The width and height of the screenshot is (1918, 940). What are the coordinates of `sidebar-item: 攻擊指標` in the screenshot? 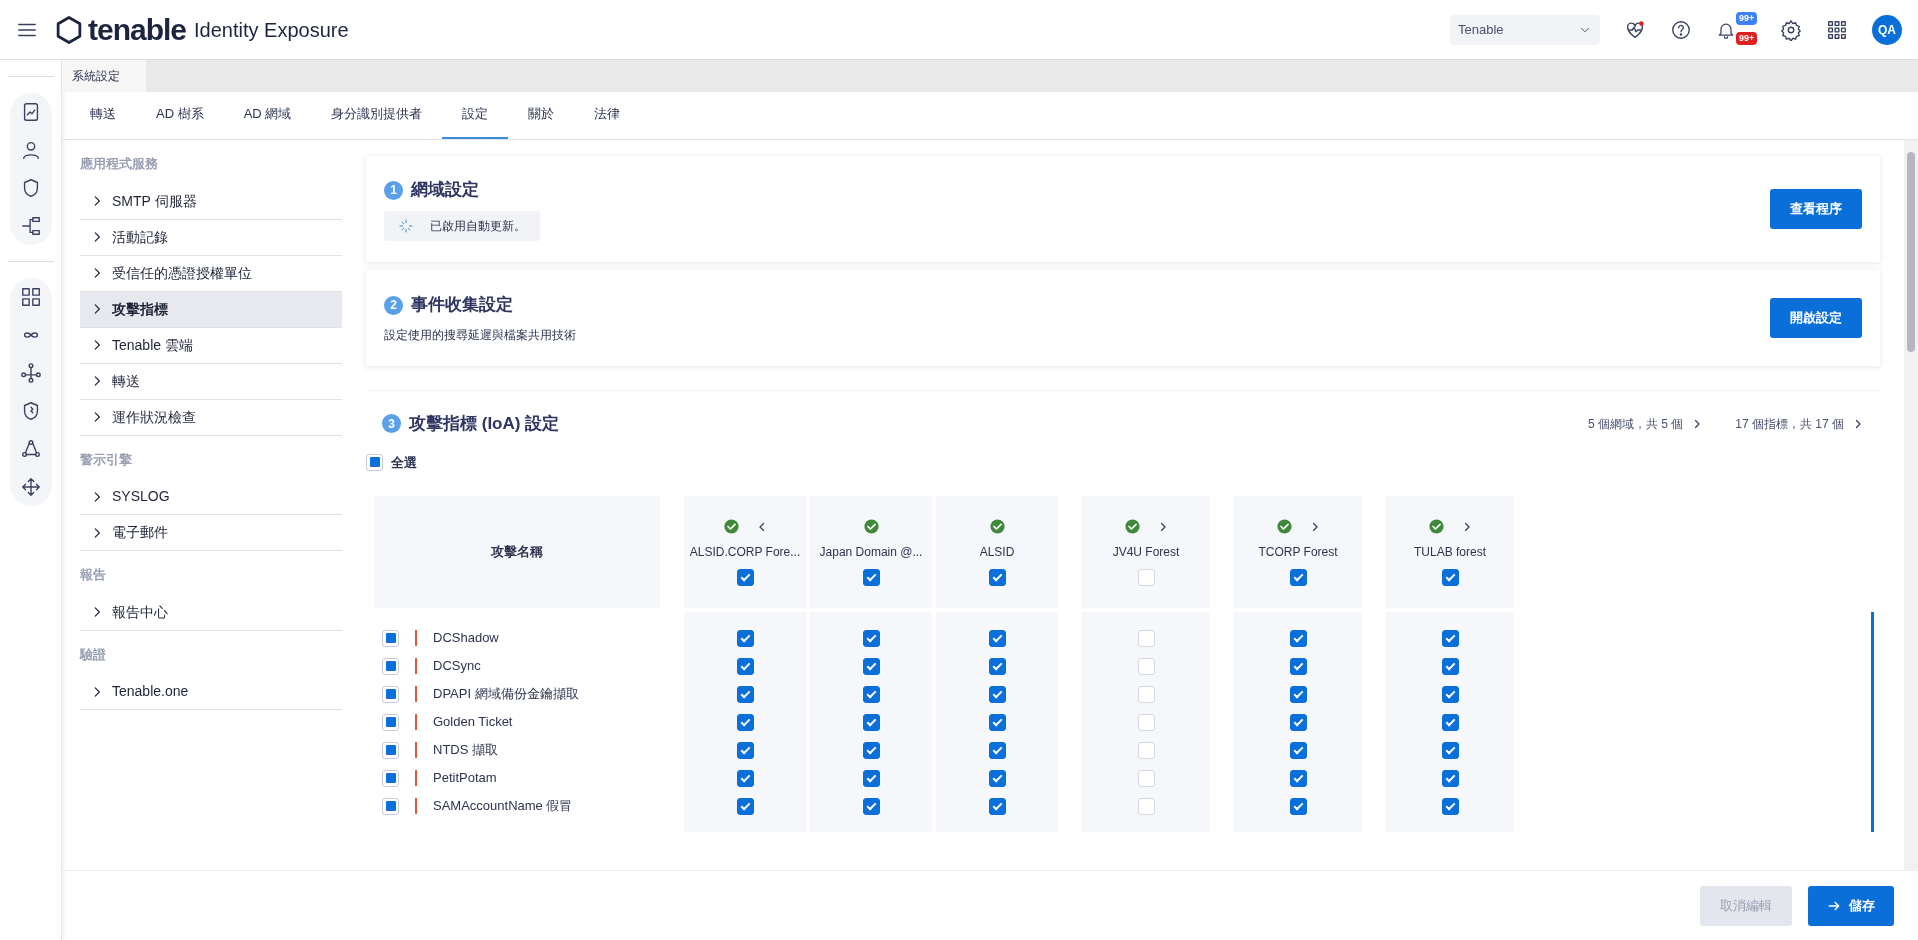 It's located at (211, 309).